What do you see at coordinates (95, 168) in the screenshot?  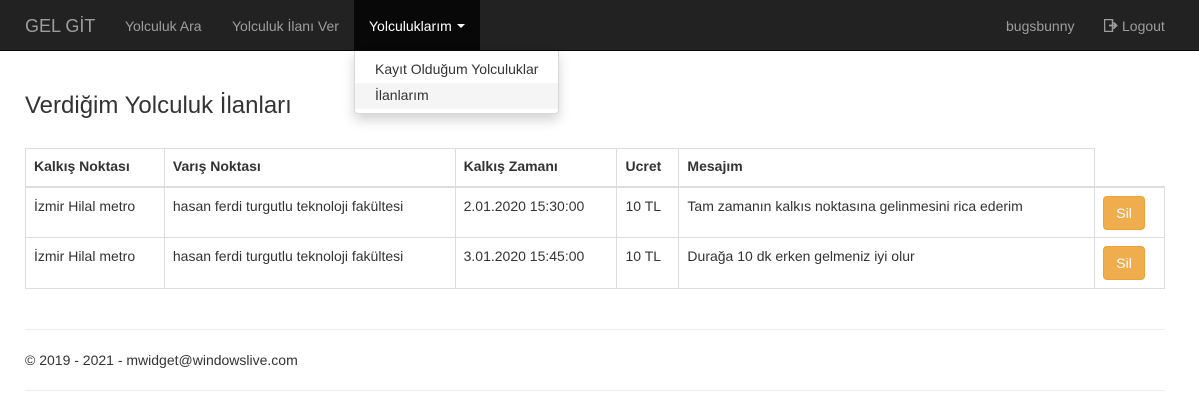 I see `col-header-kalkis-noktasi: Kalkış Noktası` at bounding box center [95, 168].